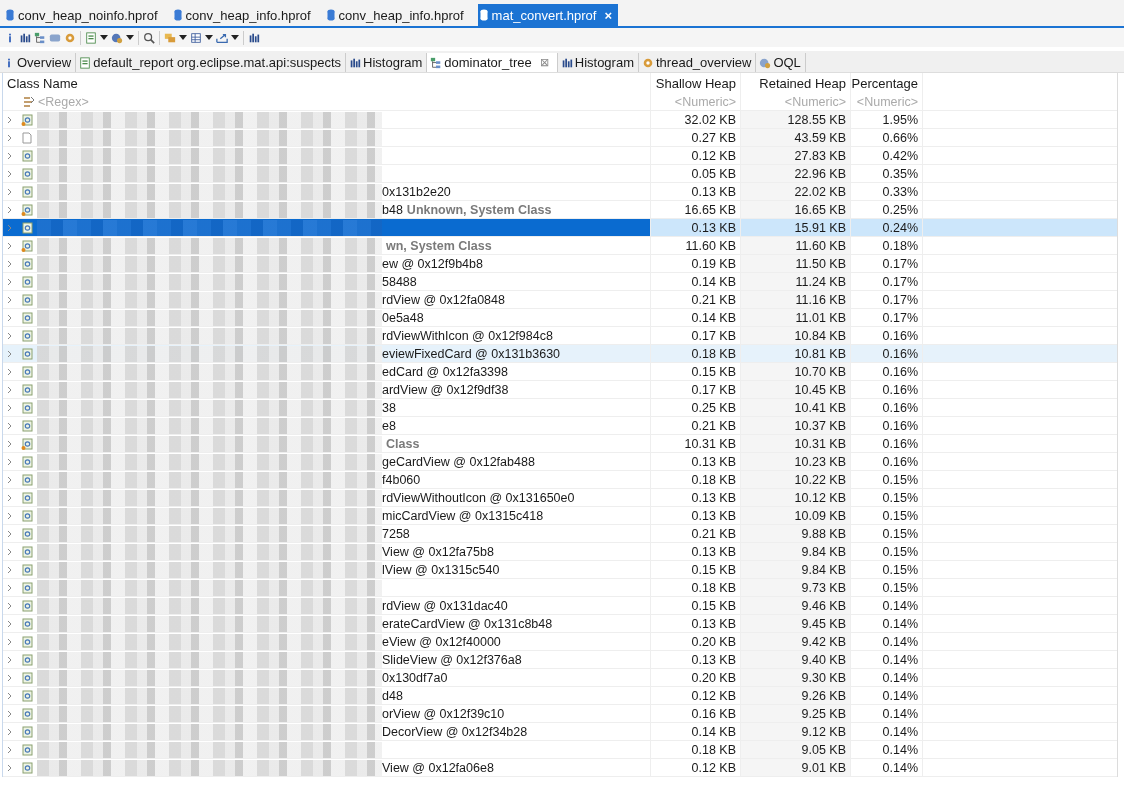 The width and height of the screenshot is (1124, 785). What do you see at coordinates (560, 750) in the screenshot?
I see `table-row: 0.18 KB 9.05 KB 0.14%` at bounding box center [560, 750].